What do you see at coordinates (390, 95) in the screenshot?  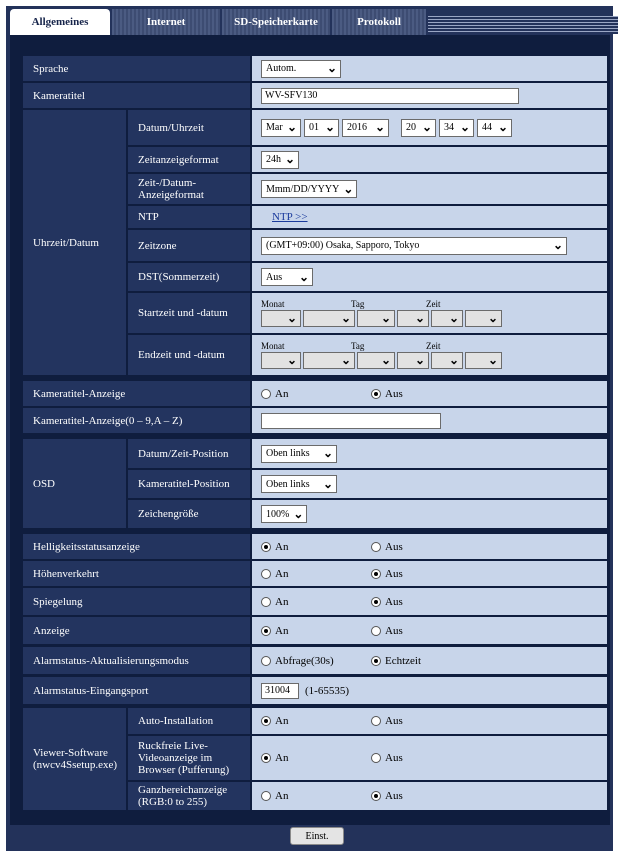 I see `camera-title-input: WV-SFV130` at bounding box center [390, 95].